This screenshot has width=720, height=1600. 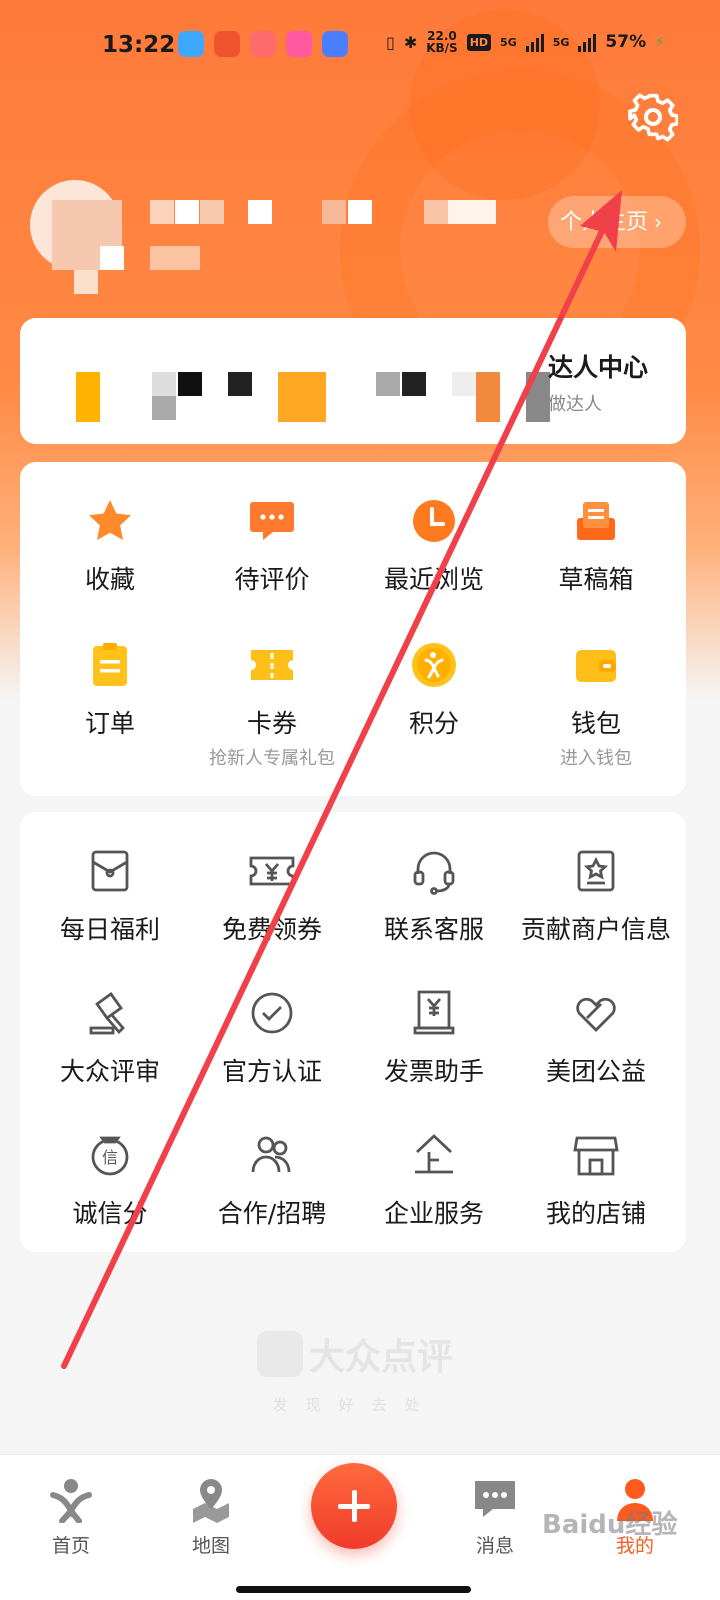 What do you see at coordinates (596, 705) in the screenshot?
I see `wallet-entry: 钱包 进入钱包` at bounding box center [596, 705].